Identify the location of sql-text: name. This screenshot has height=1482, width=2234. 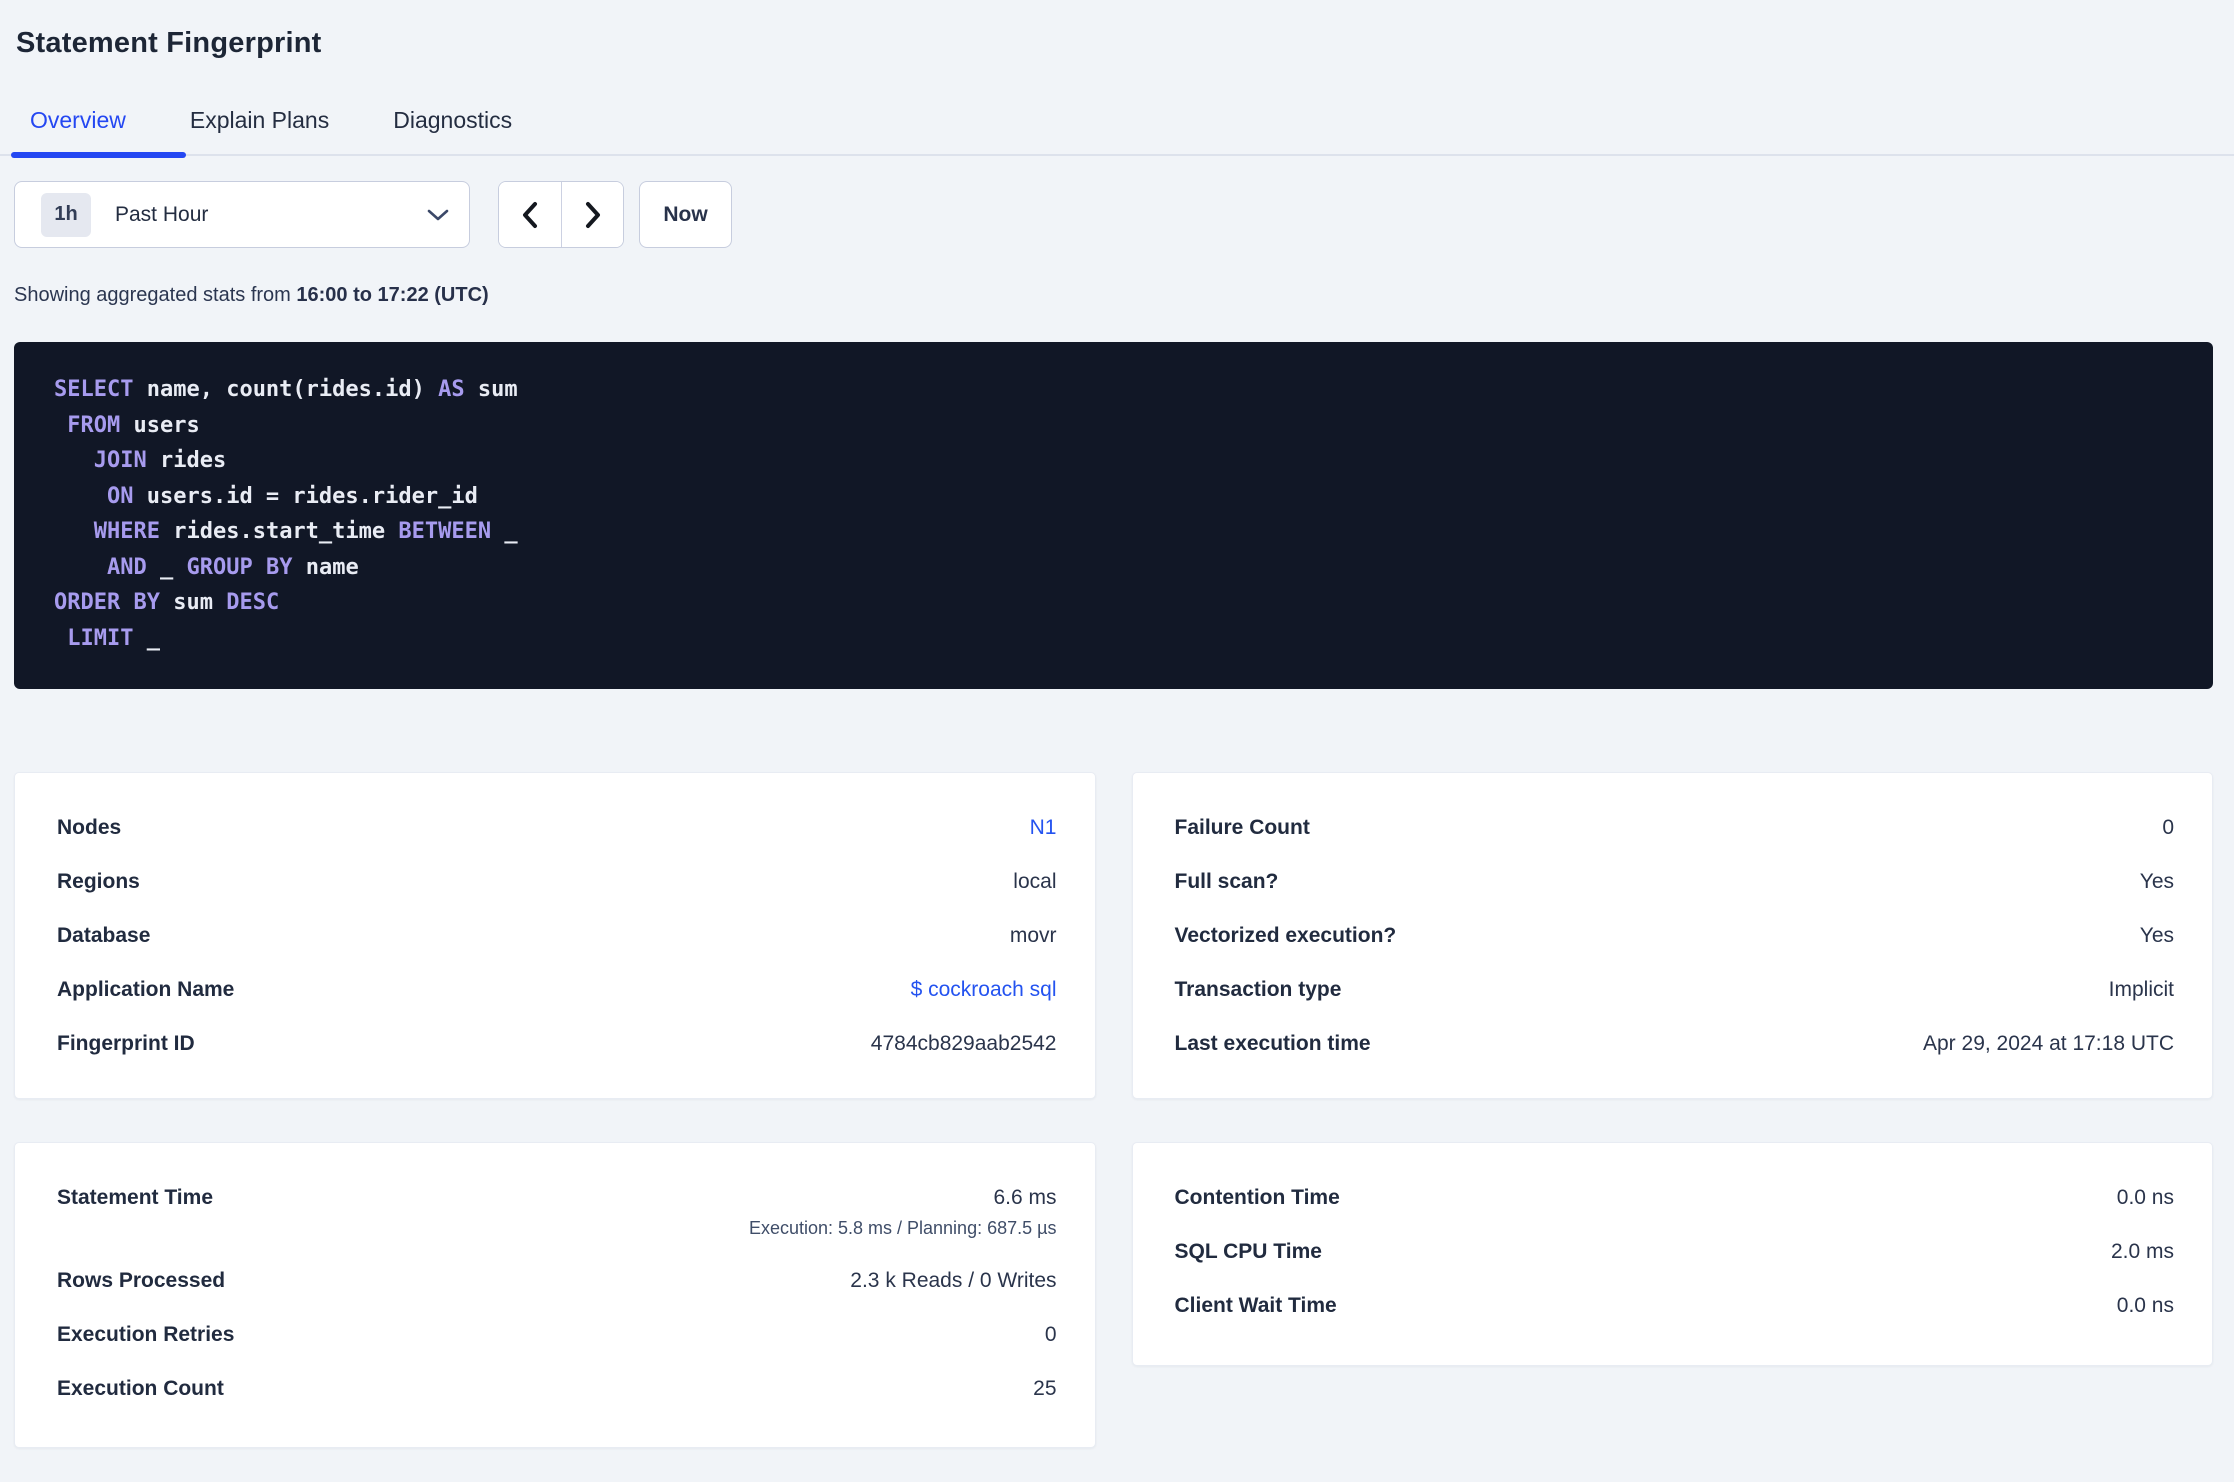
(325, 567).